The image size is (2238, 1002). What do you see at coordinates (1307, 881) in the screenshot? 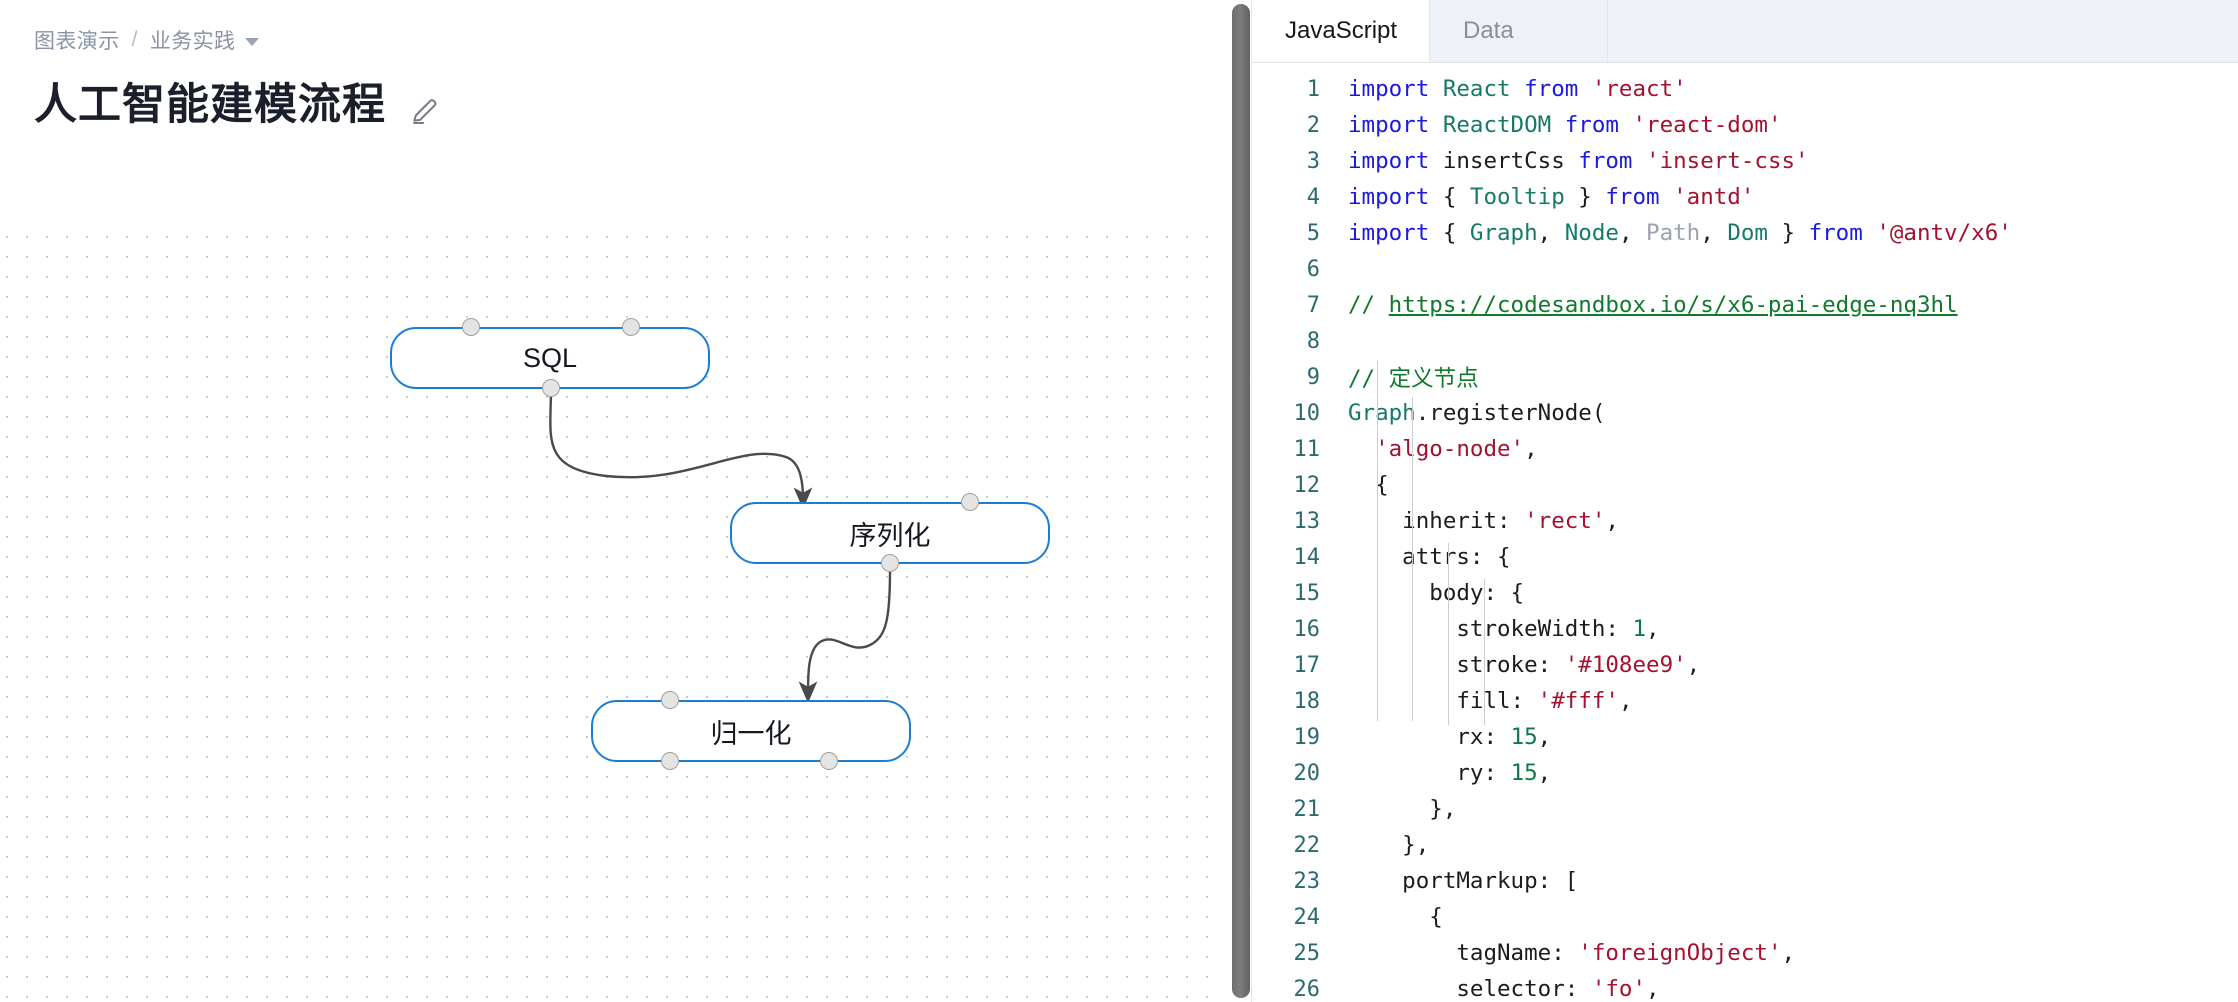
I see `line-number: 23` at bounding box center [1307, 881].